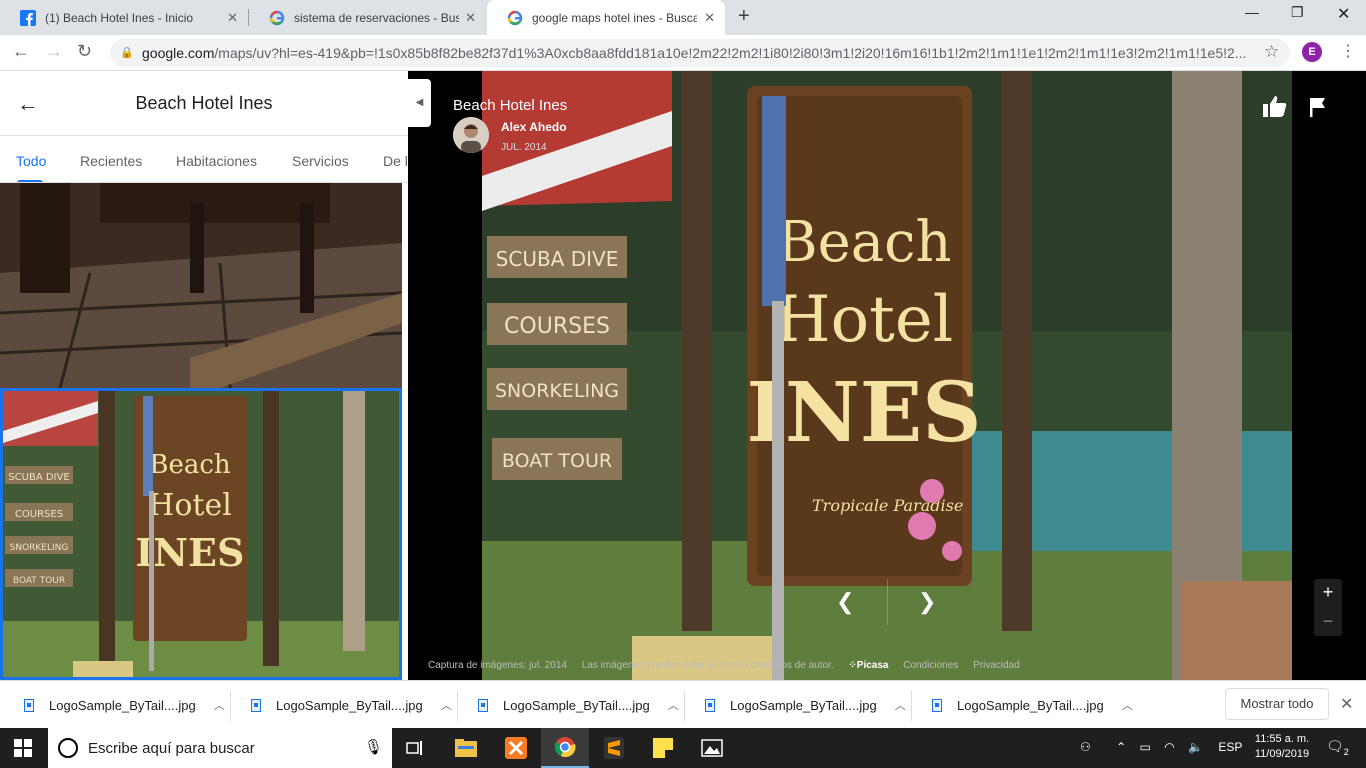 This screenshot has height=768, width=1366. I want to click on sign-line-2: Hotel, so click(864, 320).